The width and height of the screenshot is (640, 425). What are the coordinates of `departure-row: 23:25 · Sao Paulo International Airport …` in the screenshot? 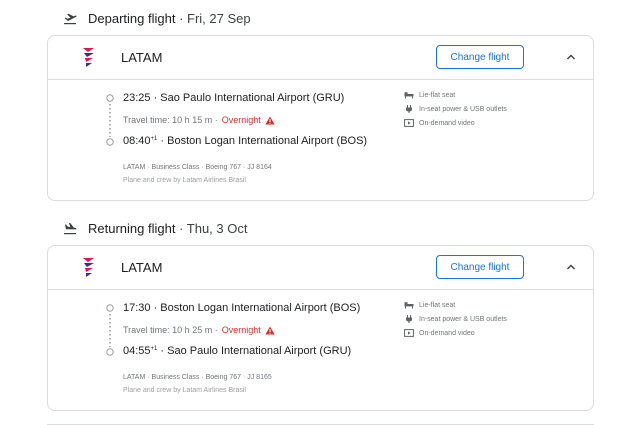 It's located at (234, 98).